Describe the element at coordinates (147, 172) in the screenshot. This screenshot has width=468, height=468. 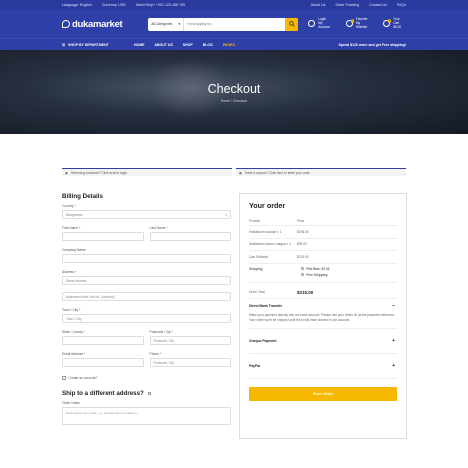
I see `login-notice: ▣ Returning customer? Click here to login` at that location.